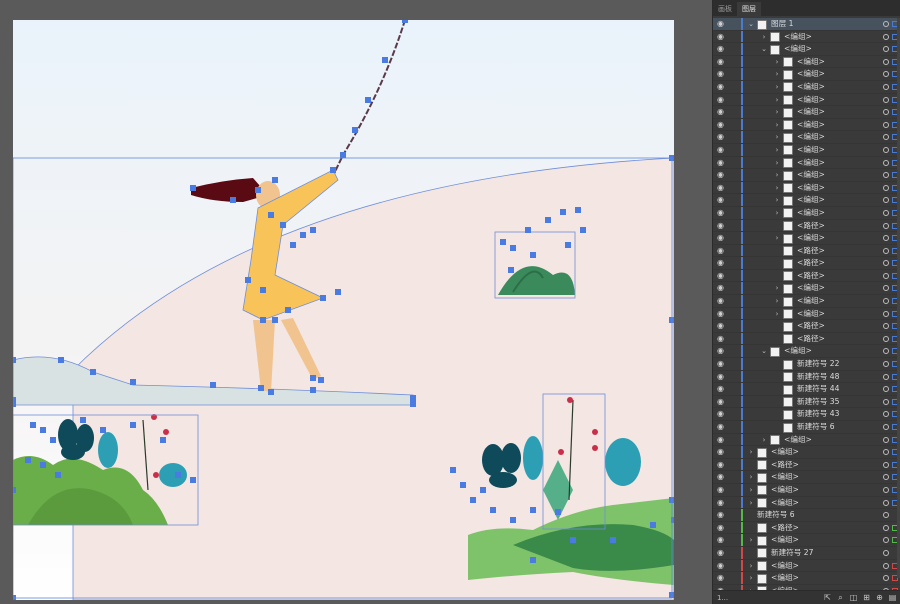 The width and height of the screenshot is (900, 604). I want to click on layer-row: ◉ 新建符号 43, so click(806, 414).